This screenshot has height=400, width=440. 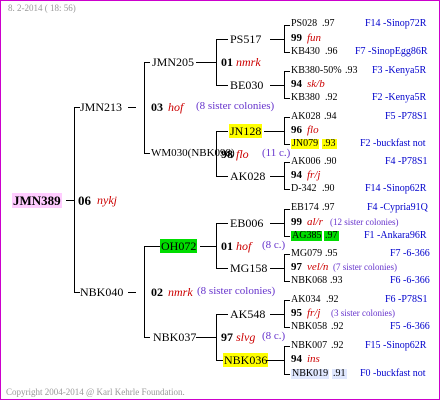 I want to click on gen3-breed: ins, so click(x=313, y=359).